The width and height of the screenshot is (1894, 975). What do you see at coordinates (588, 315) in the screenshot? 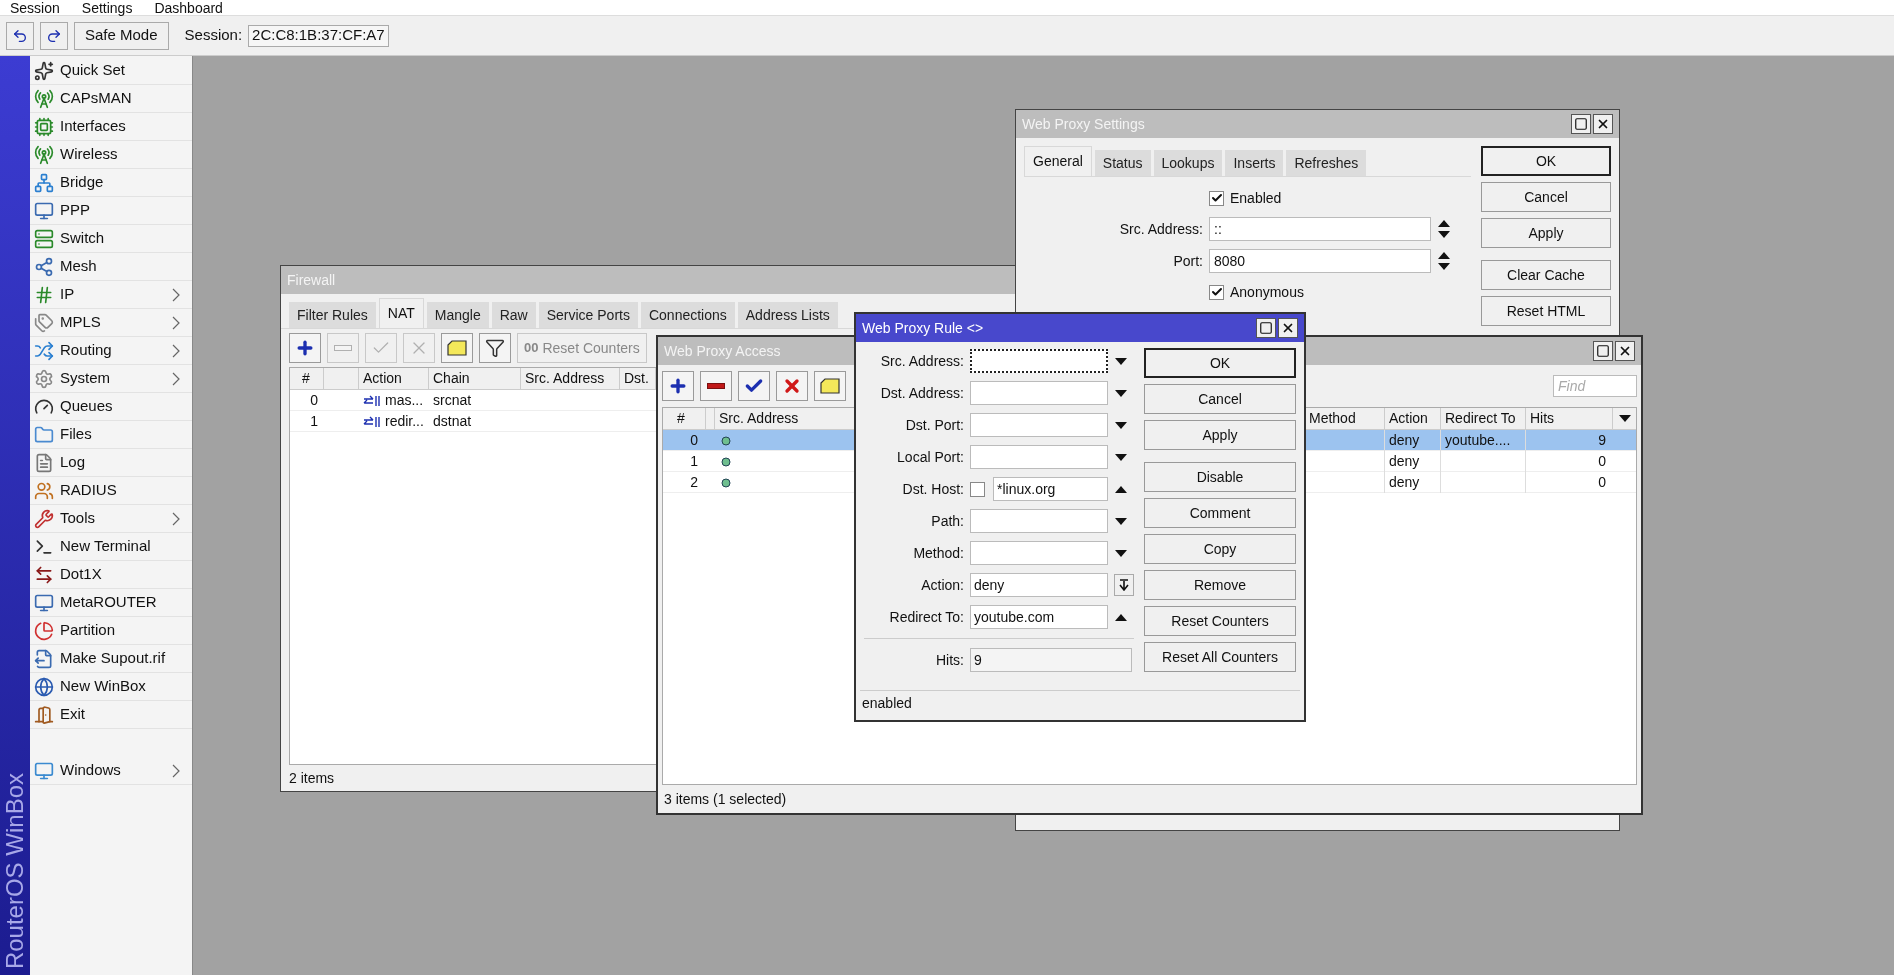
I see `tab: Service Ports` at bounding box center [588, 315].